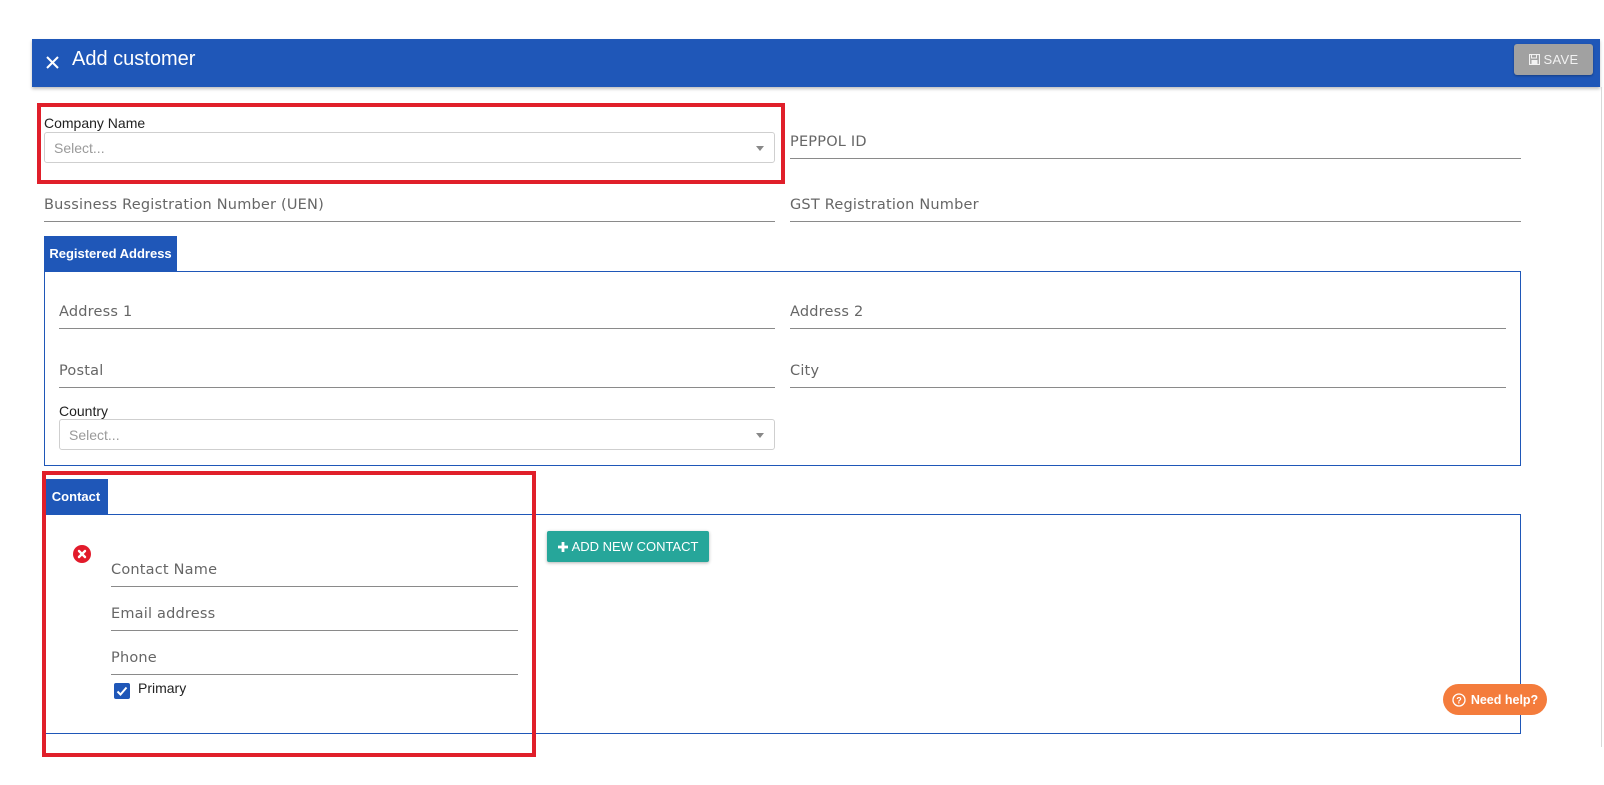  I want to click on add-new-contact-button: ADD NEW CONTACT, so click(628, 546).